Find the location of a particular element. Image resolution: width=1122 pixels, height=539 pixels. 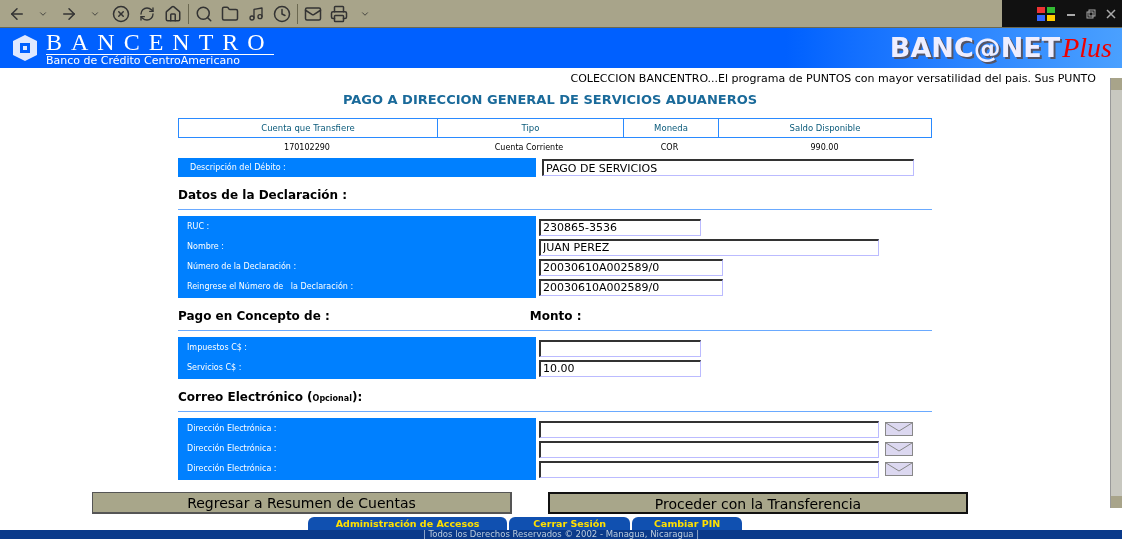

bank-subtitle: Banco de Crédito CentroAmericano is located at coordinates (143, 60).